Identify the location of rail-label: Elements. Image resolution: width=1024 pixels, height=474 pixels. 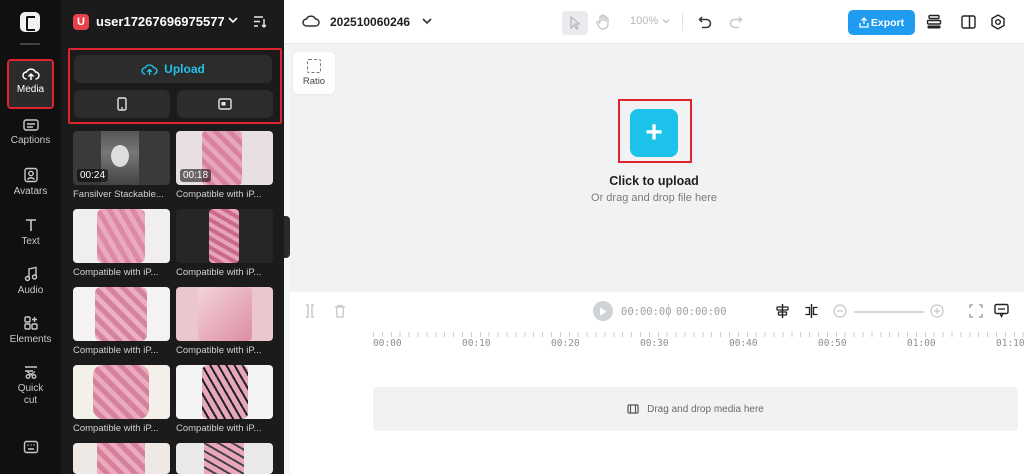
(30, 339).